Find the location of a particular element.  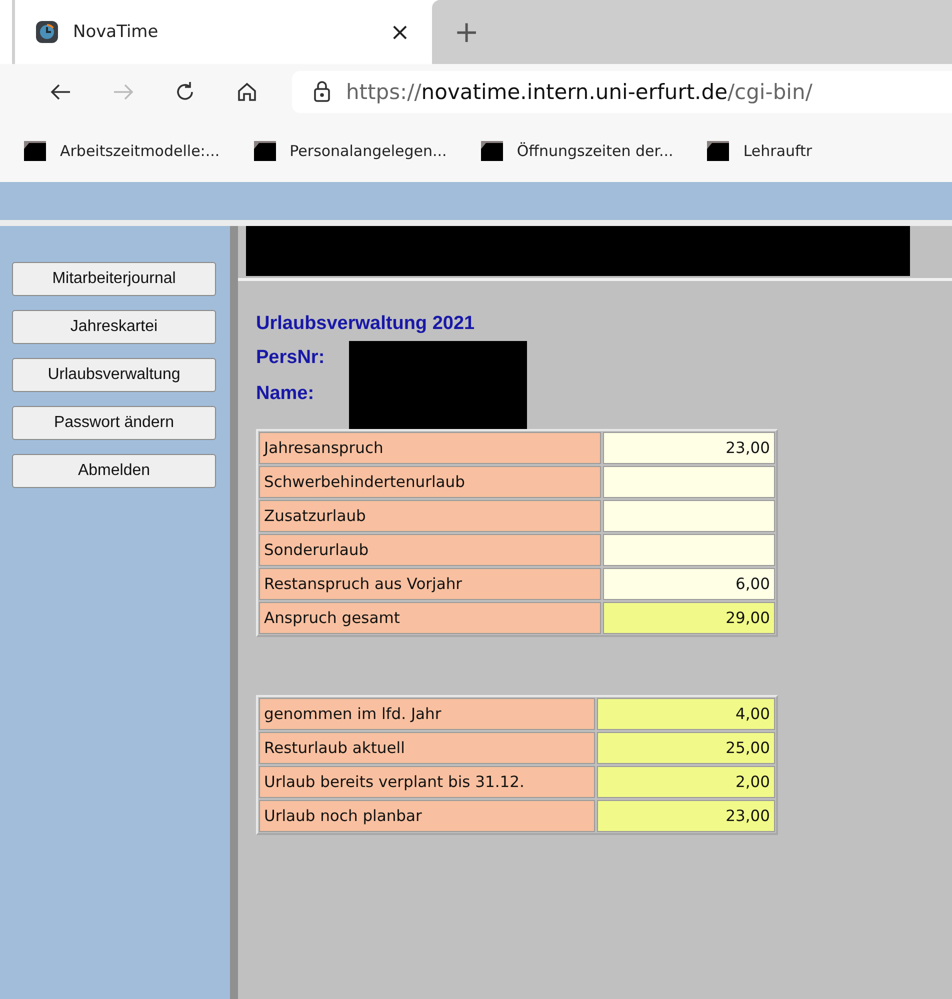

tab-title: NovaTime is located at coordinates (116, 32).